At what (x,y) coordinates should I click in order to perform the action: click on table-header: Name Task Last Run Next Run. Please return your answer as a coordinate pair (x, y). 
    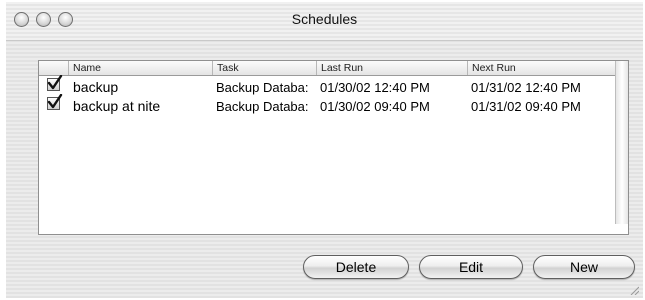
    Looking at the image, I should click on (327, 68).